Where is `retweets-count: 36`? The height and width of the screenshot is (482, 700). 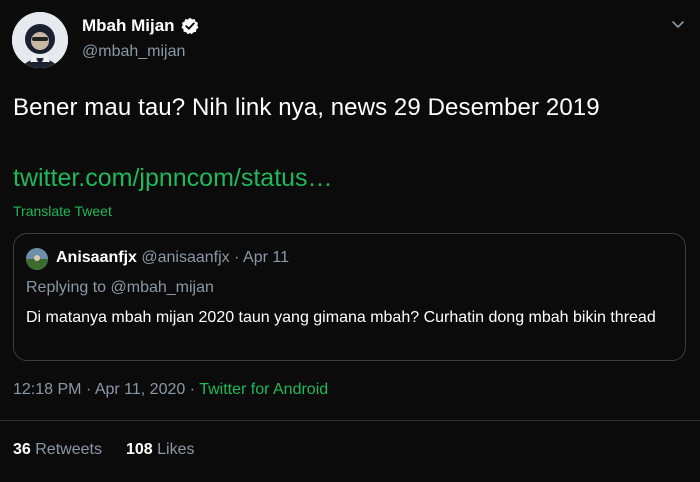
retweets-count: 36 is located at coordinates (22, 449).